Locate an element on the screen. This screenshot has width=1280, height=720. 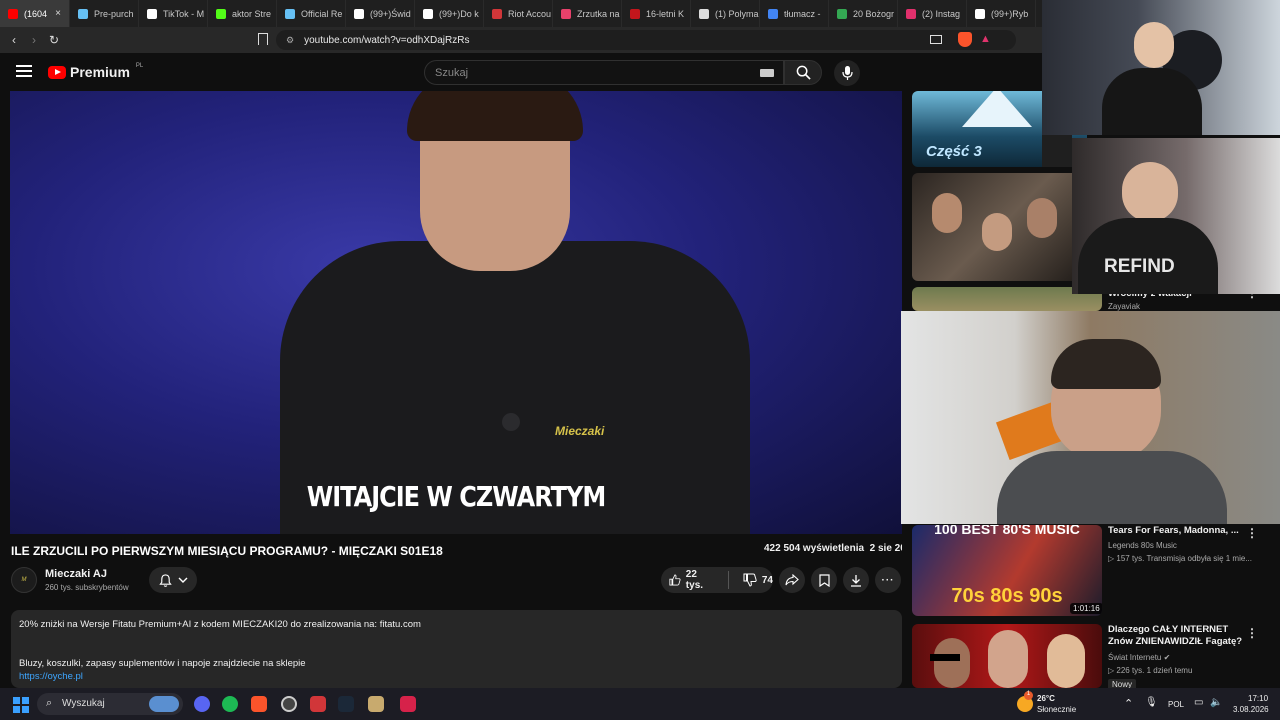
clock-date: 3.08.2026 is located at coordinates (1251, 709).